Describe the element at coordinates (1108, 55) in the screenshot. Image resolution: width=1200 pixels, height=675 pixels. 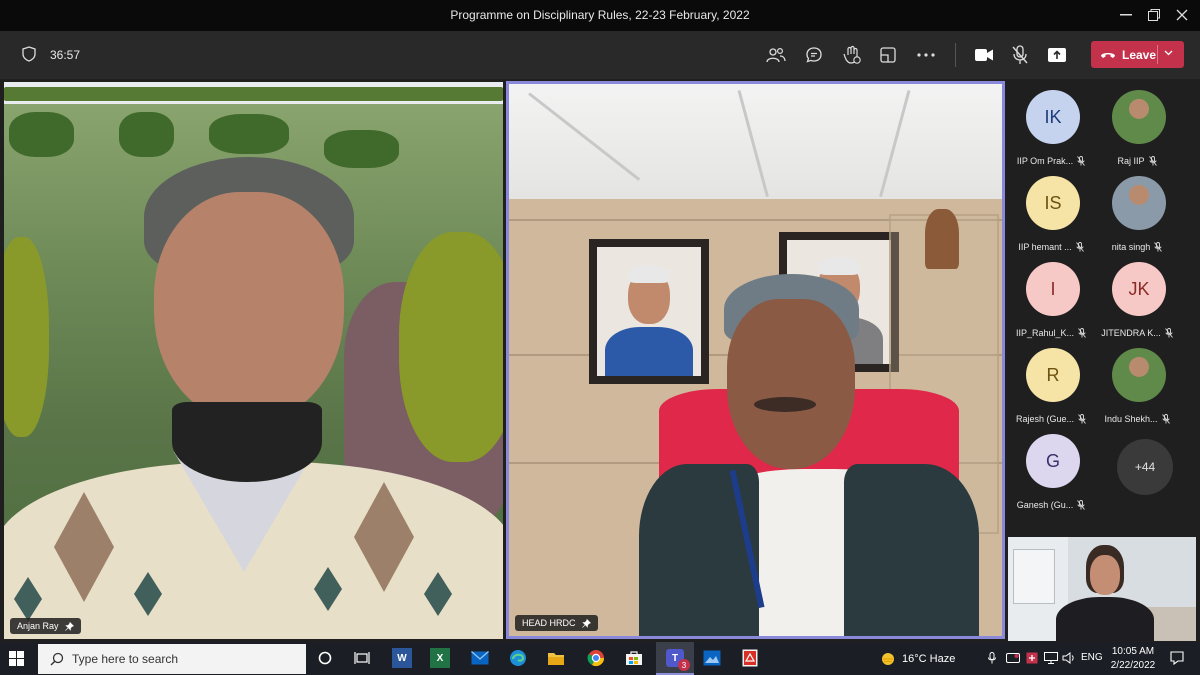
I see `phone-hangup-icon` at that location.